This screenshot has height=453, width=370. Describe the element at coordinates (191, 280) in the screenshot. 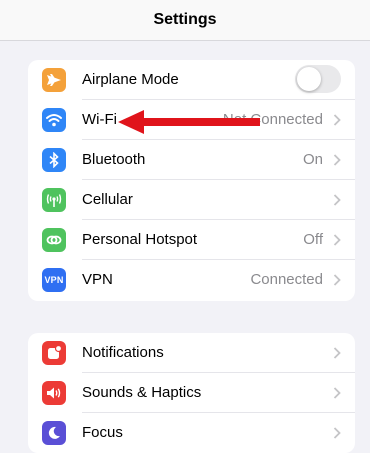

I see `row-vpn: VPN VPN Connected` at that location.